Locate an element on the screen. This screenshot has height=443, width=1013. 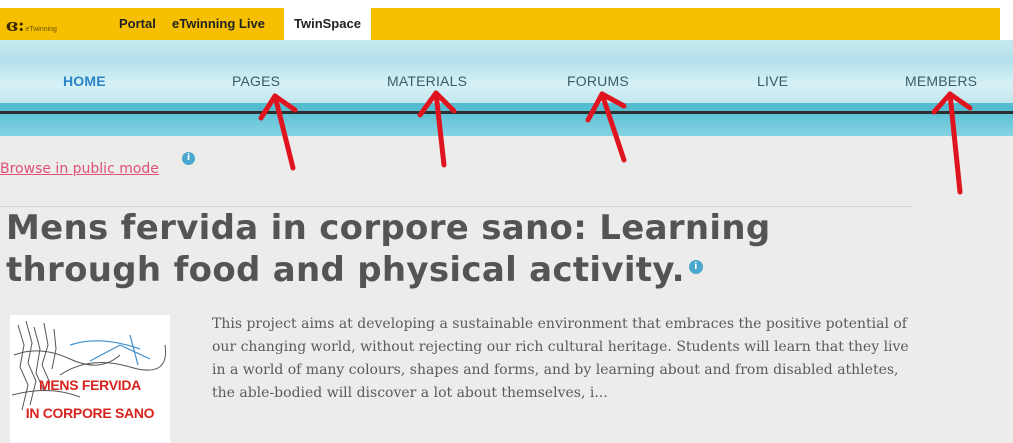
browse-public-mode-link: Browse in public mode is located at coordinates (79, 169).